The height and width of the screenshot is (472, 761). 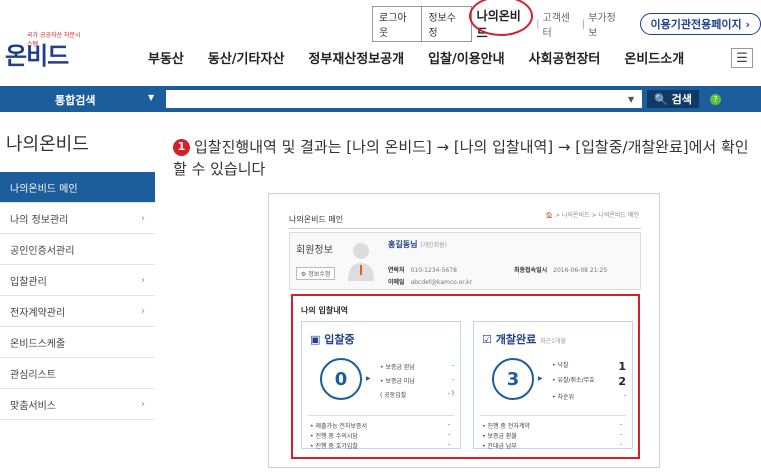 I want to click on list-item: • 잔대금 납부 -, so click(x=552, y=445).